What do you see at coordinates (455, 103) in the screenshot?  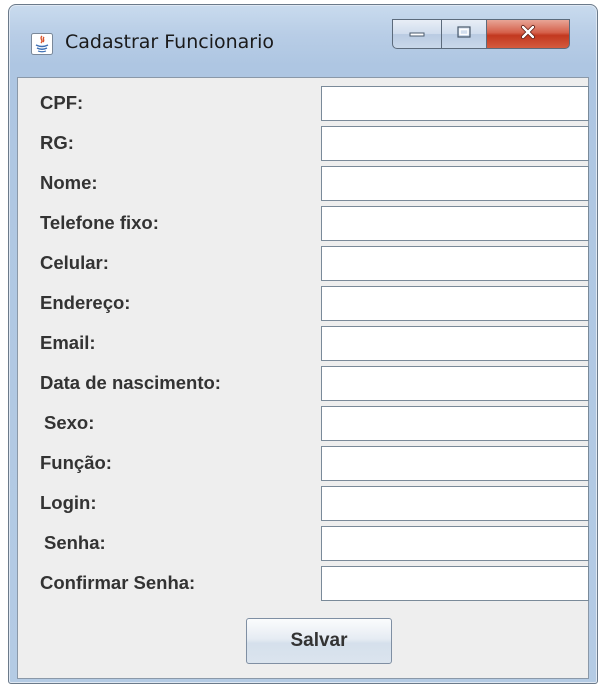 I see `cpf-field` at bounding box center [455, 103].